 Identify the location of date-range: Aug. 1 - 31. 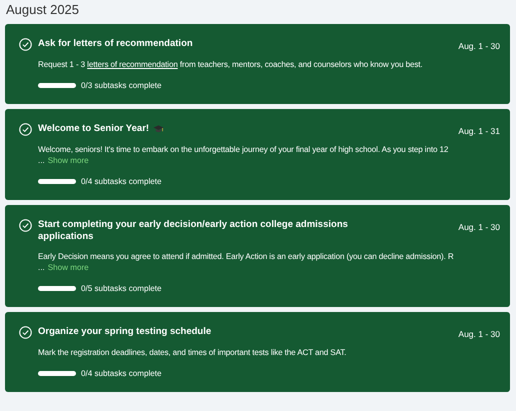
(479, 131).